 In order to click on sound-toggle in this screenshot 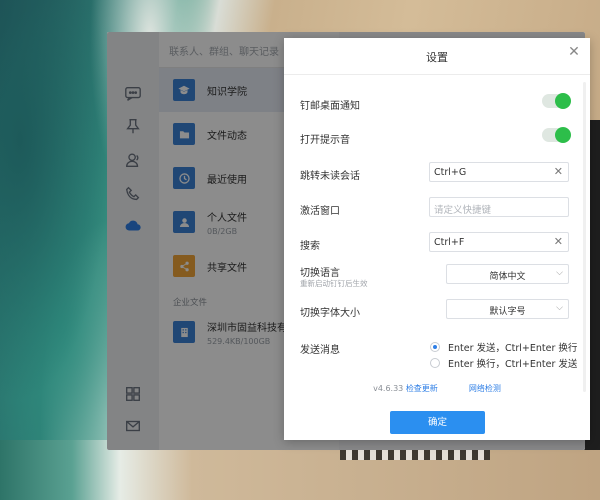, I will do `click(556, 135)`.